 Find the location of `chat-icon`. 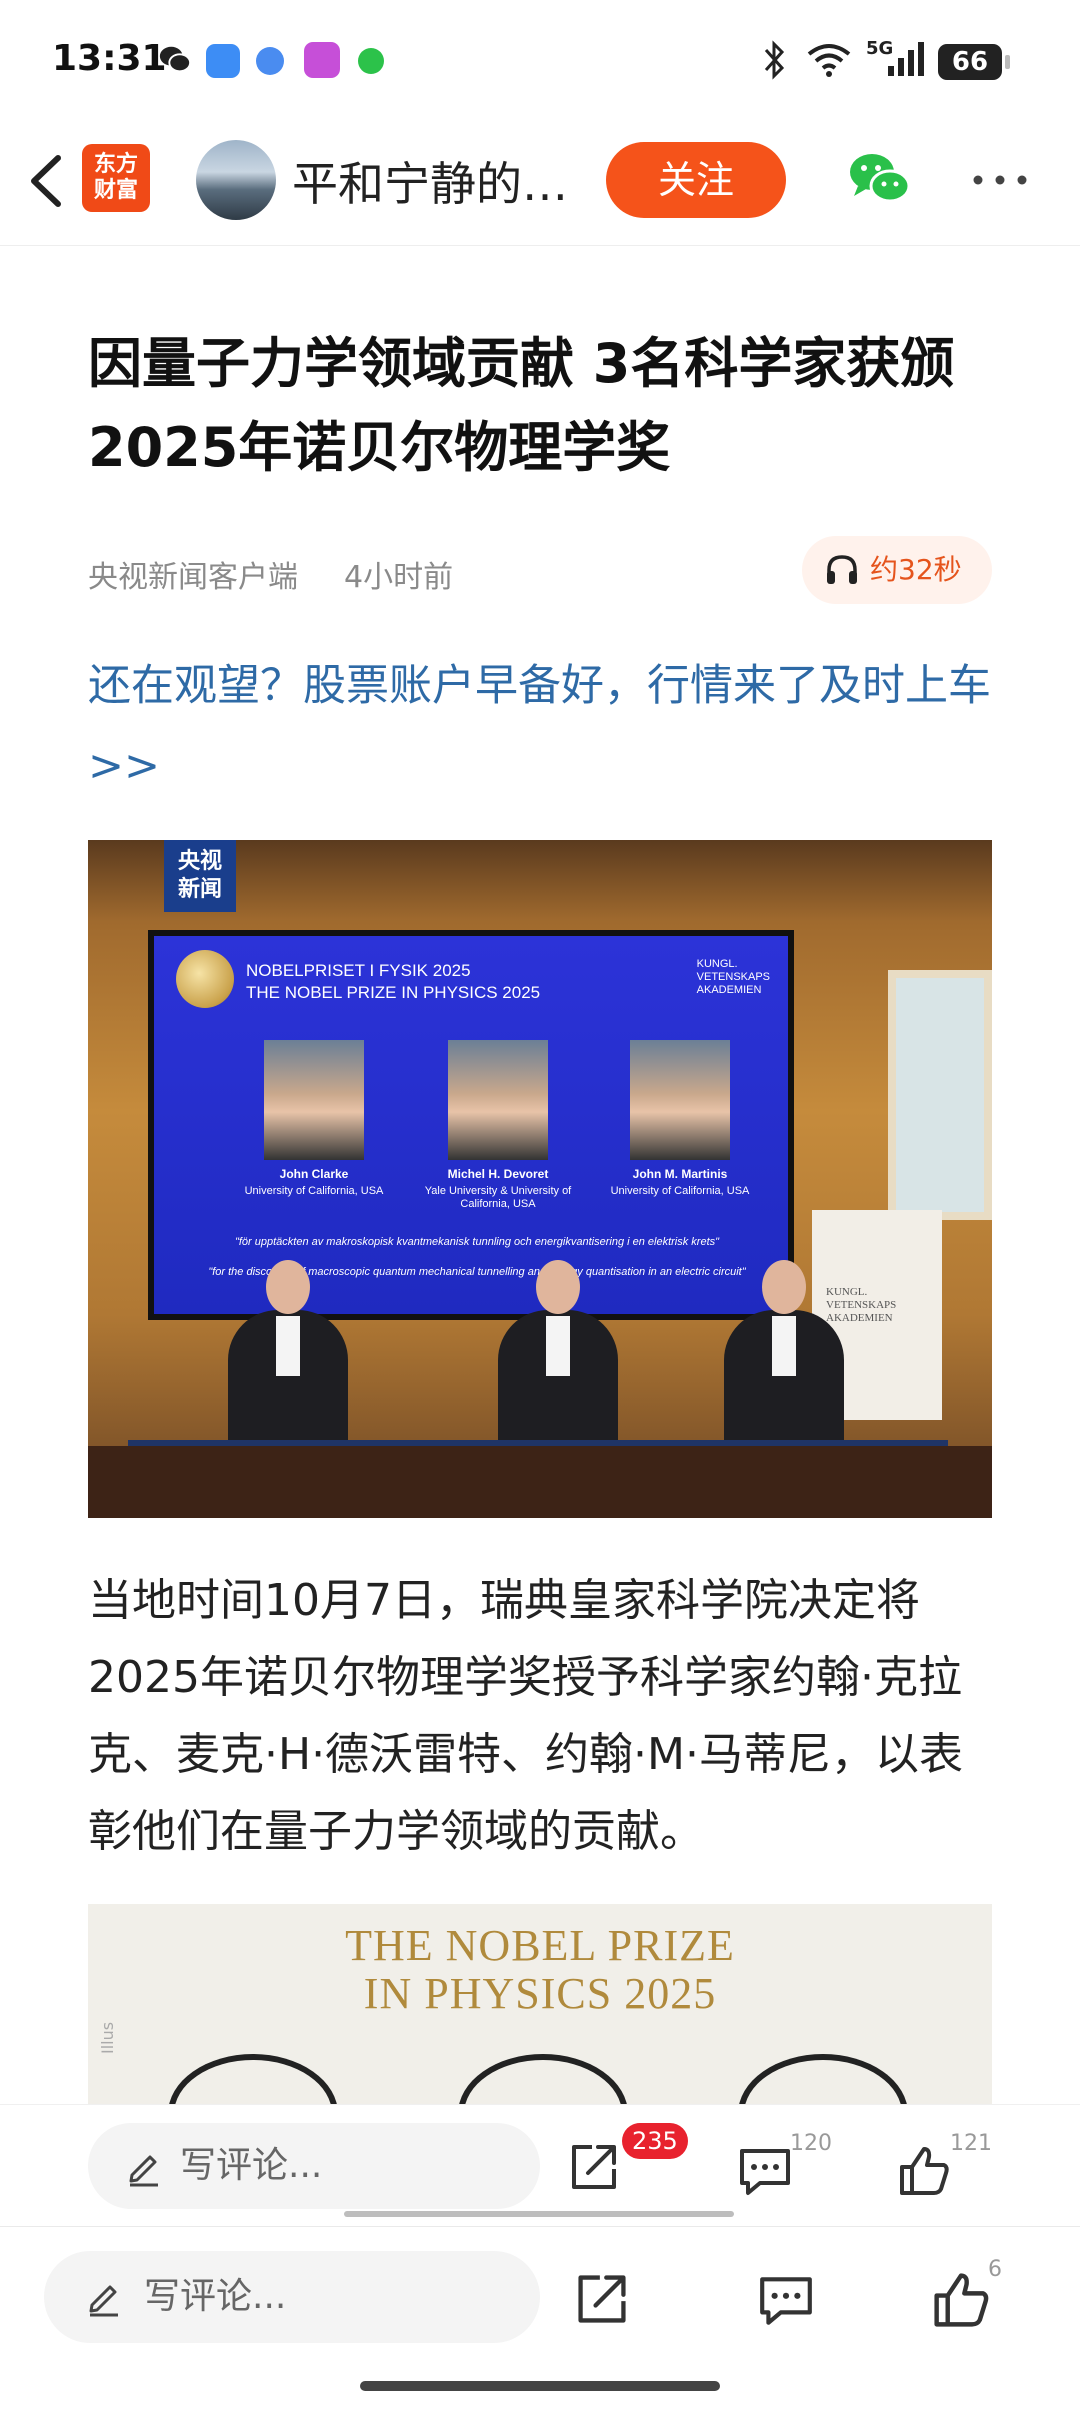

chat-icon is located at coordinates (371, 61).